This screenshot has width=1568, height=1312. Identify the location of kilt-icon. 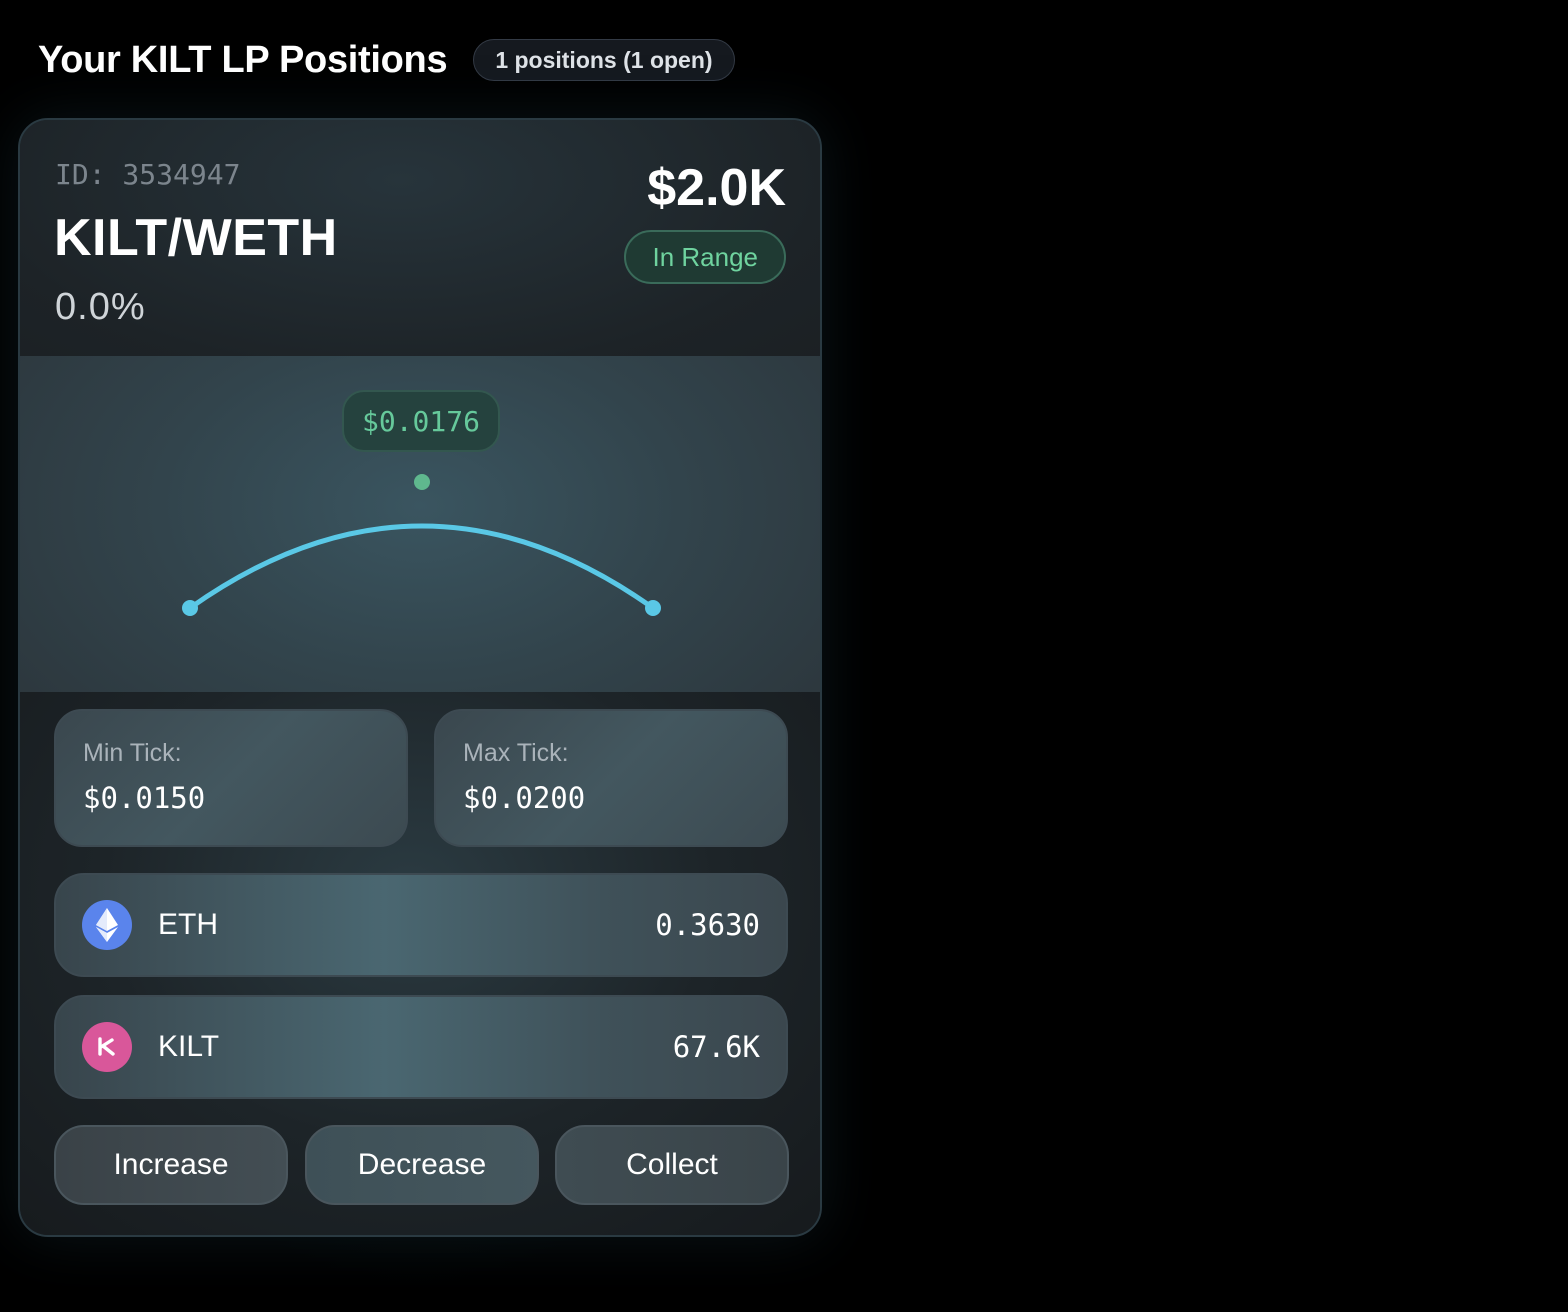
(107, 1047).